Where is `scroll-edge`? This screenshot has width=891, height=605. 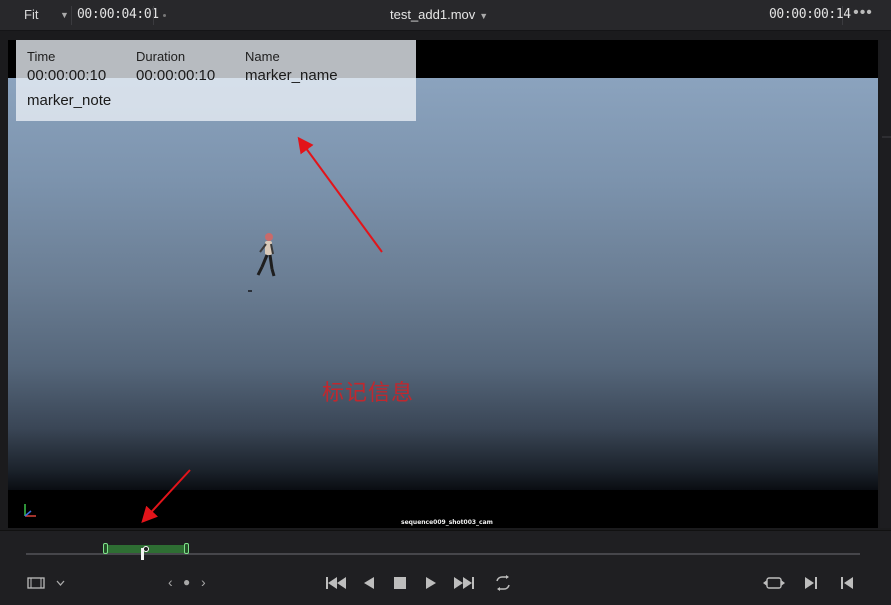 scroll-edge is located at coordinates (885, 284).